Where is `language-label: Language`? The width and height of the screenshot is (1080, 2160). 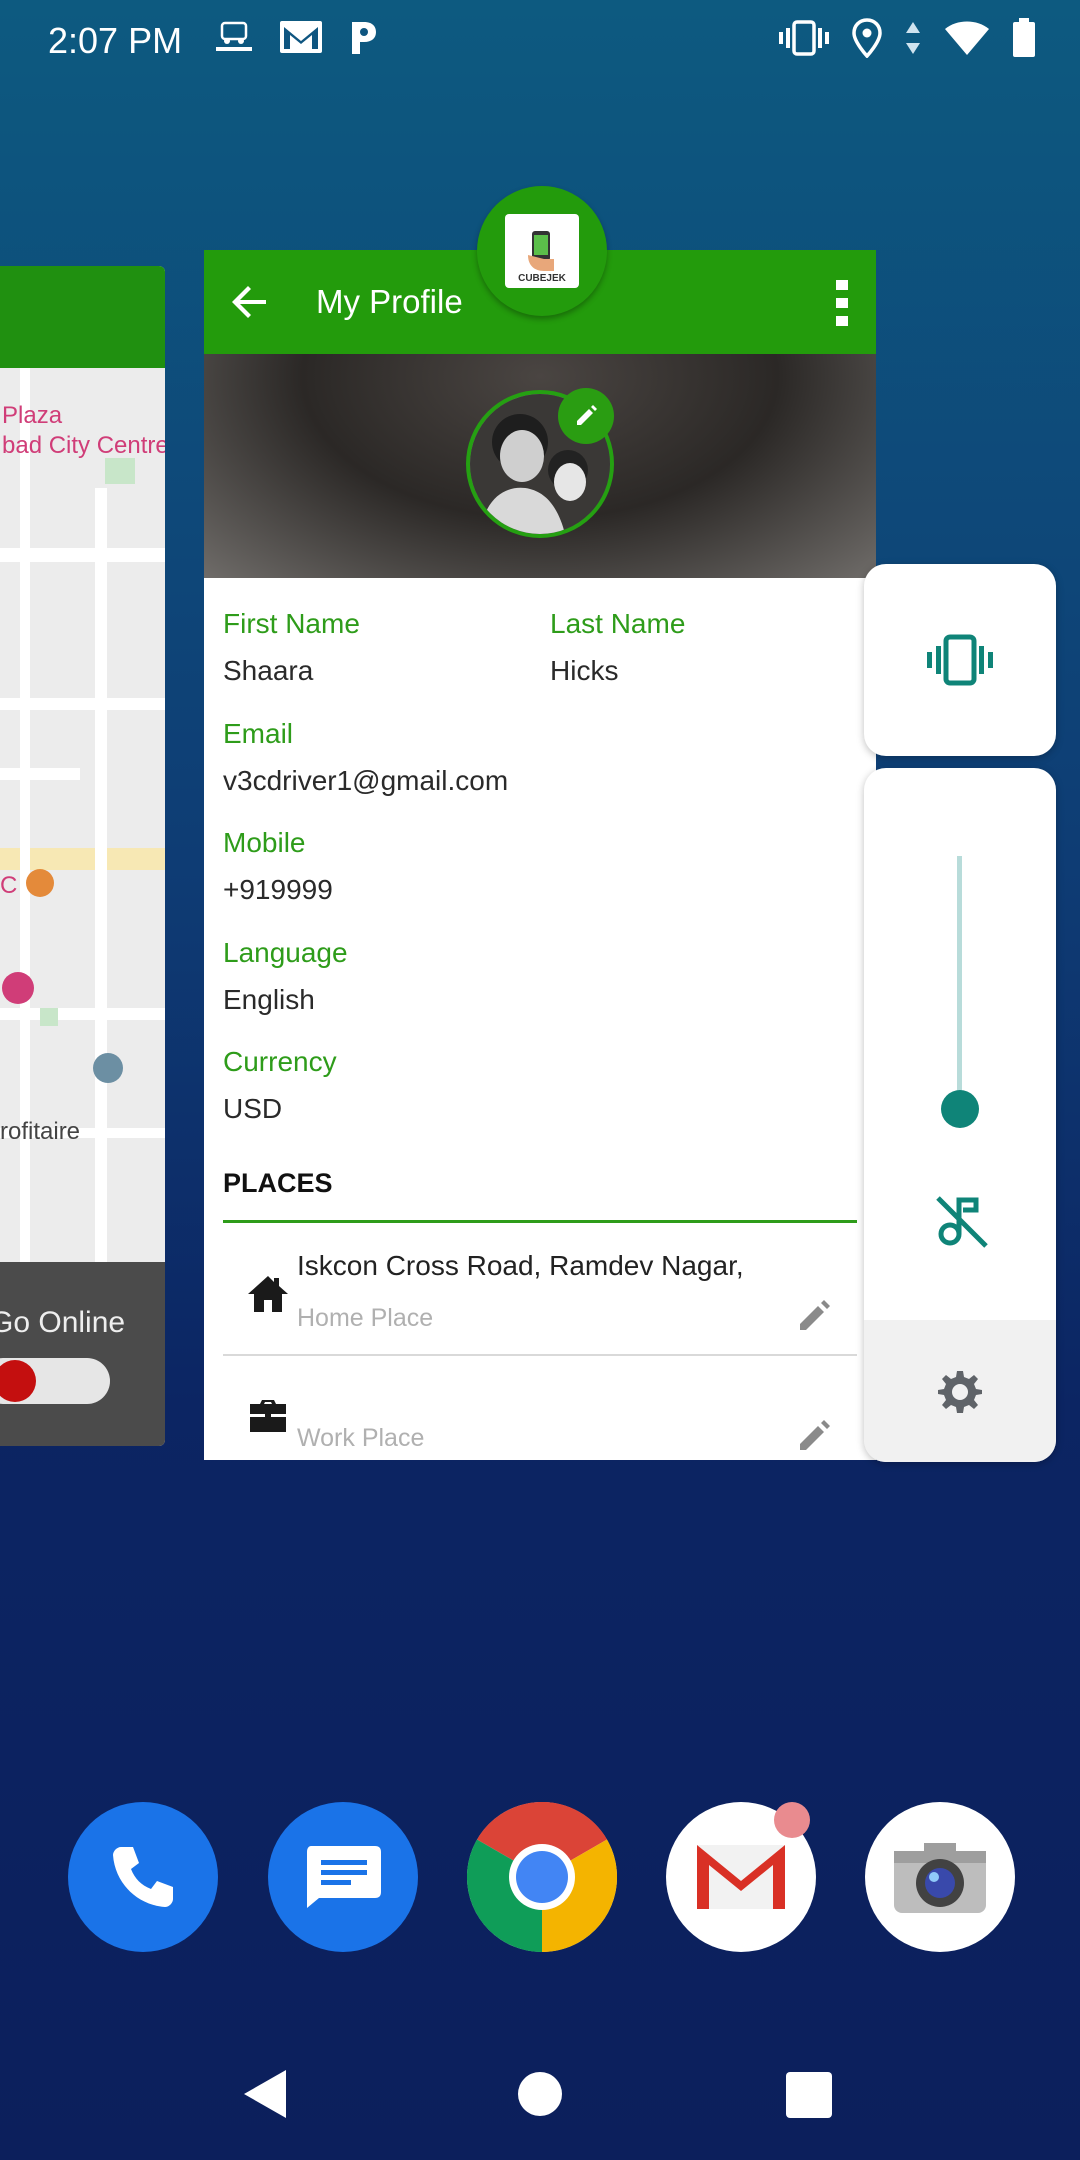 language-label: Language is located at coordinates (285, 952).